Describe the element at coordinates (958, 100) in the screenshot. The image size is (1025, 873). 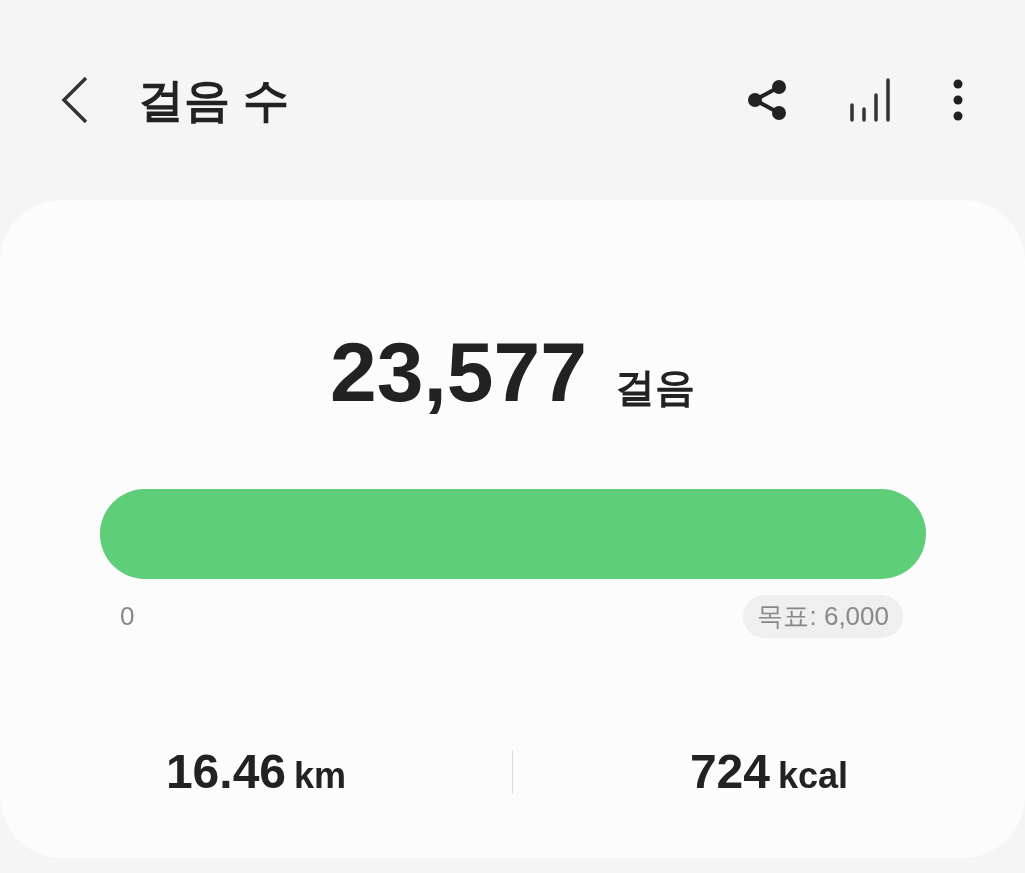
I see `more-options-icon` at that location.